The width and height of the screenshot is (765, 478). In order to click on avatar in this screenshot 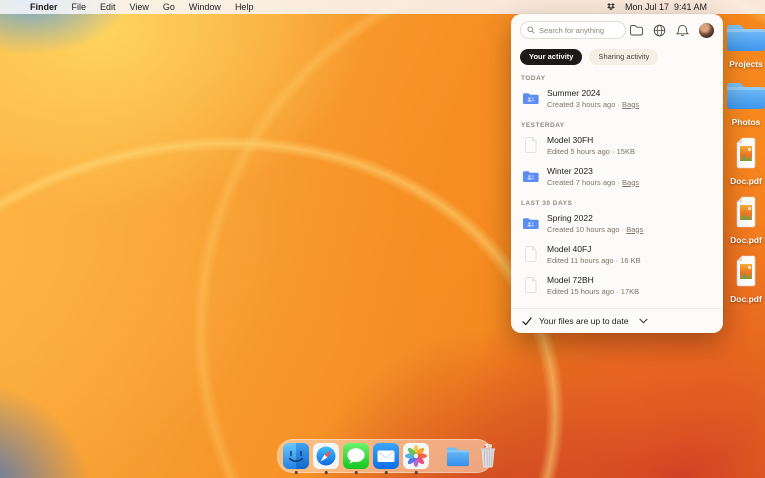, I will do `click(706, 30)`.